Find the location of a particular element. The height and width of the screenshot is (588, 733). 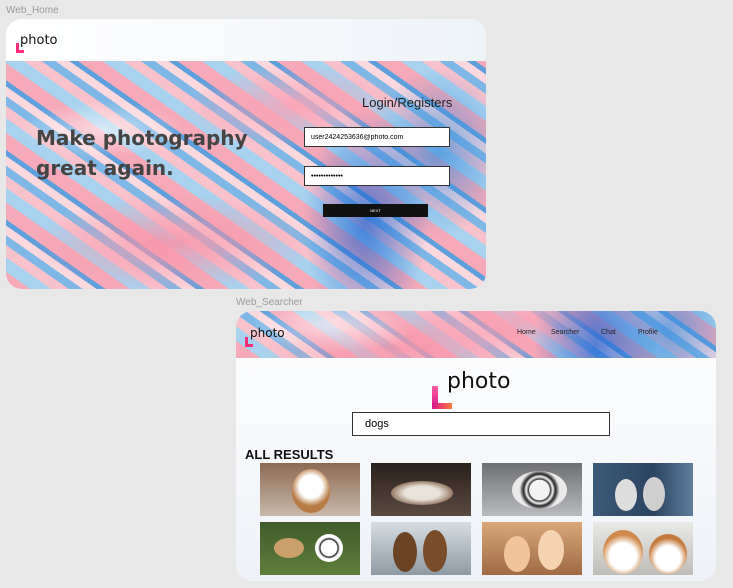

login-title: Login/Registers is located at coordinates (407, 102).